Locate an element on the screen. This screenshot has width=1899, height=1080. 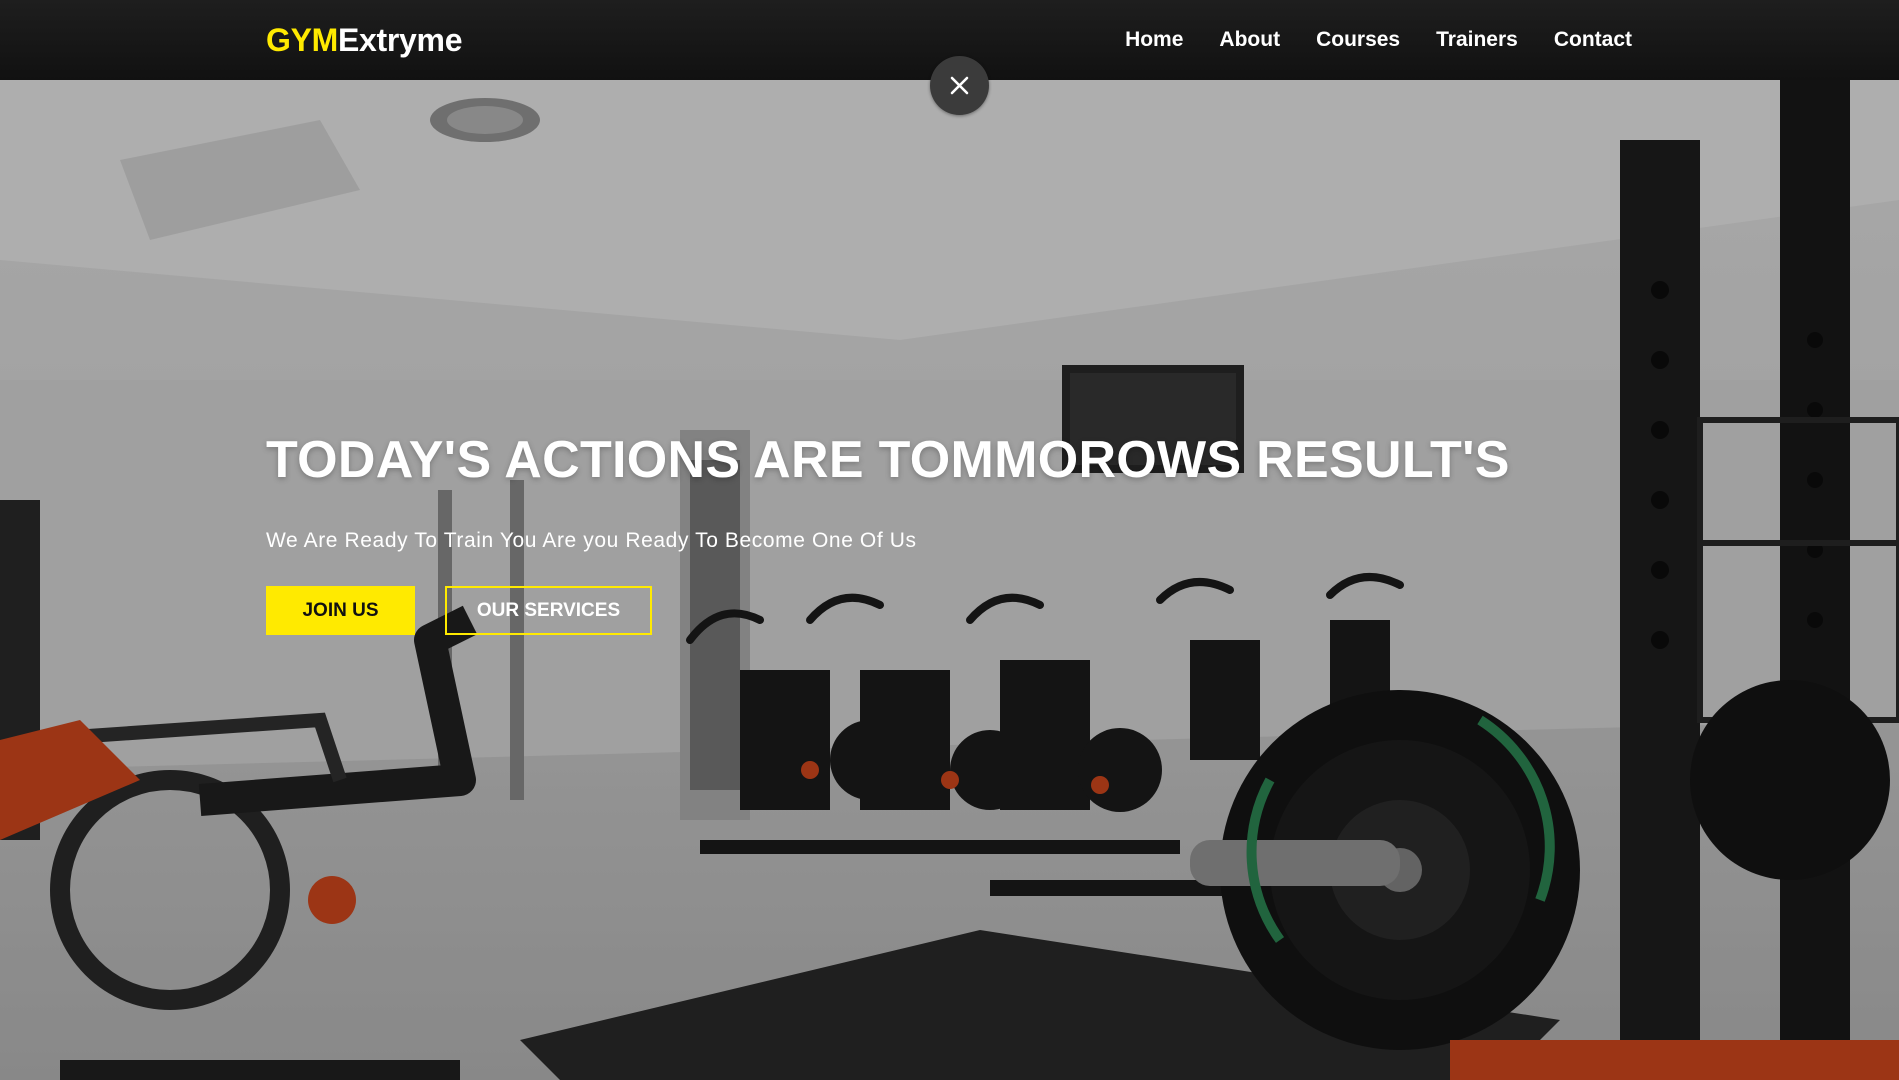
brand-part-extryme: Extryme is located at coordinates (400, 40).